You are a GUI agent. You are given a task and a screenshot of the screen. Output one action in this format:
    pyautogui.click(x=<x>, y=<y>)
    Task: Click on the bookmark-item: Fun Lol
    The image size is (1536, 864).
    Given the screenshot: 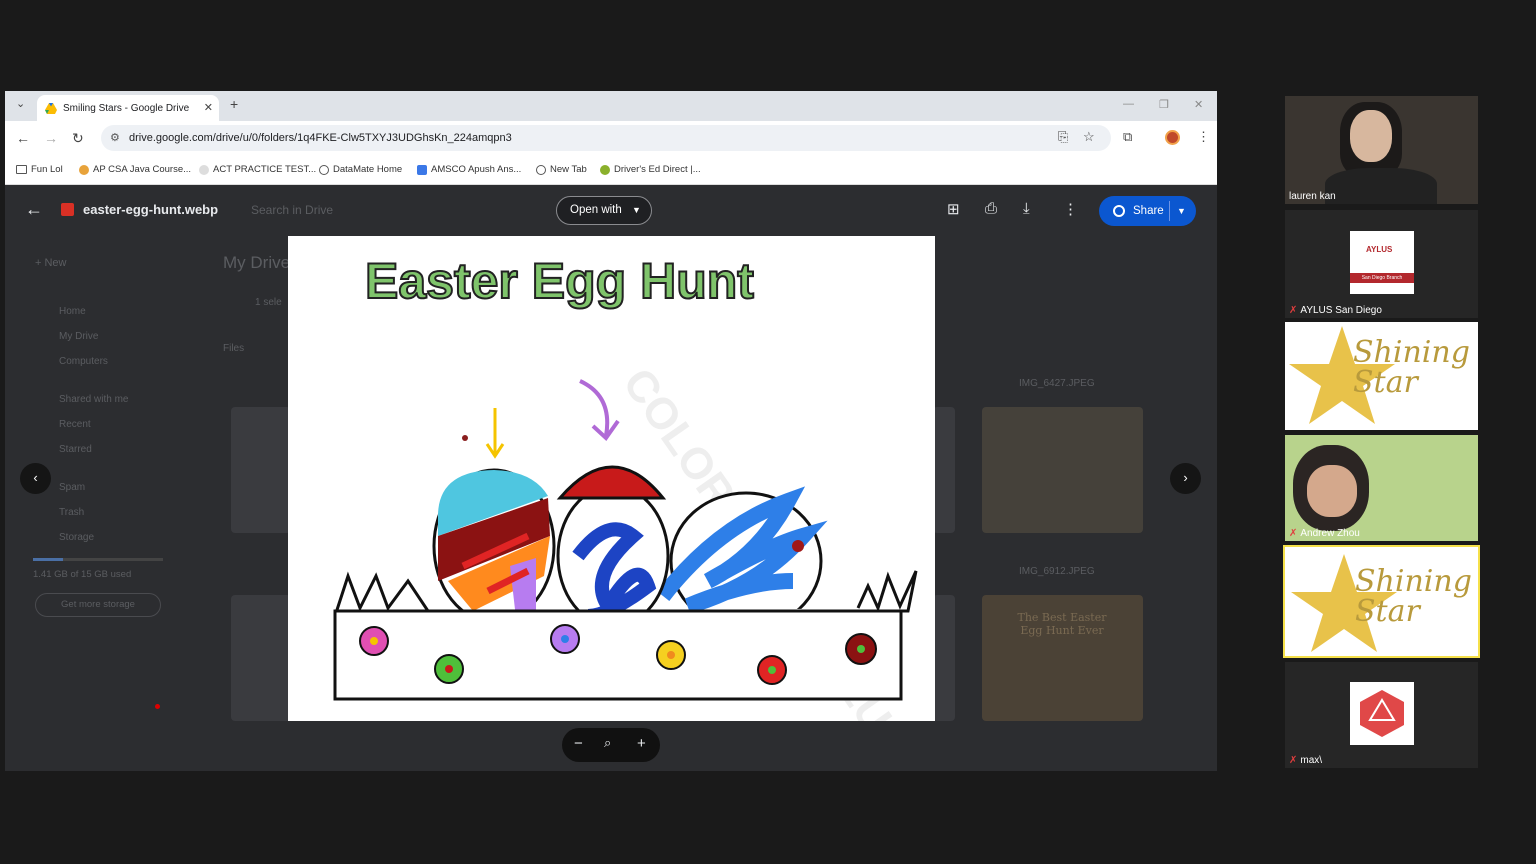 What is the action you would take?
    pyautogui.click(x=39, y=169)
    